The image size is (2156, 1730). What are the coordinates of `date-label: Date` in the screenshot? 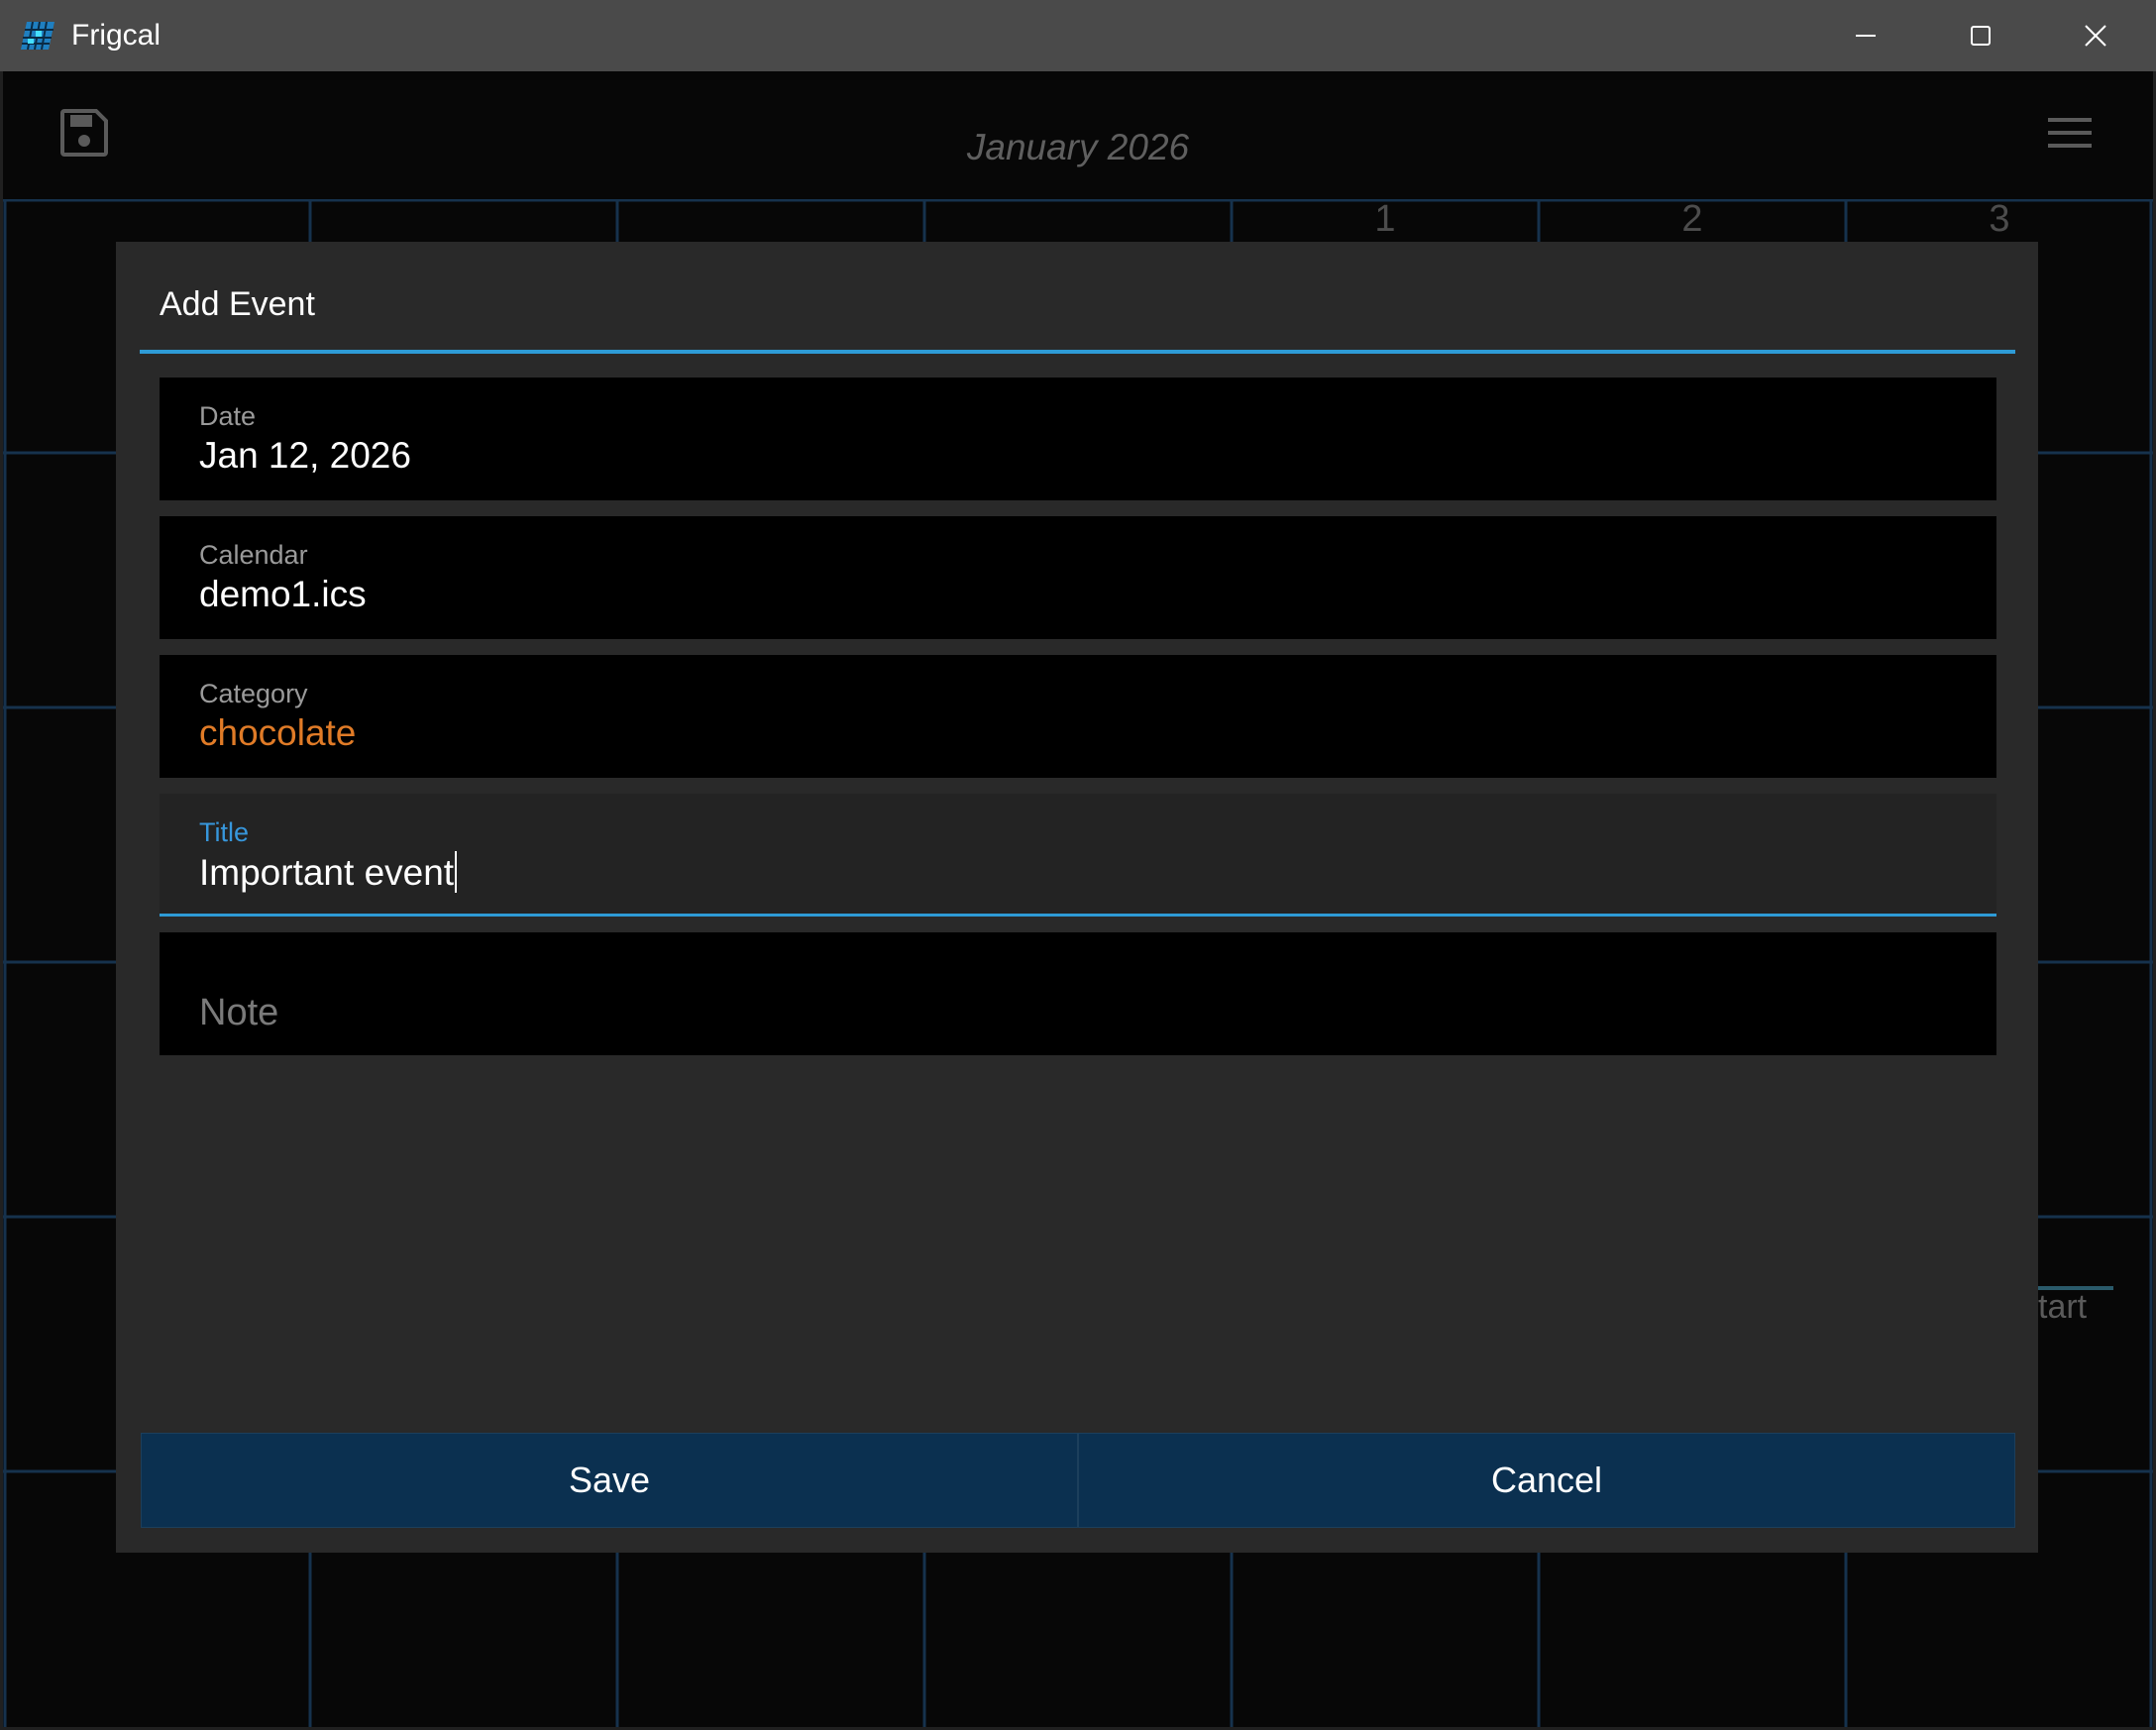 It's located at (228, 416).